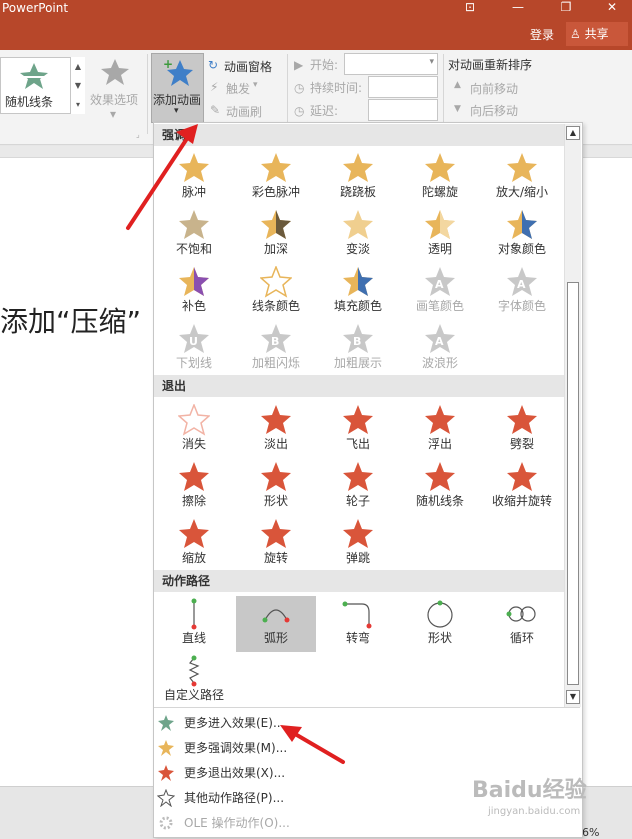 This screenshot has height=839, width=632. Describe the element at coordinates (166, 823) in the screenshot. I see `gear-icon` at that location.